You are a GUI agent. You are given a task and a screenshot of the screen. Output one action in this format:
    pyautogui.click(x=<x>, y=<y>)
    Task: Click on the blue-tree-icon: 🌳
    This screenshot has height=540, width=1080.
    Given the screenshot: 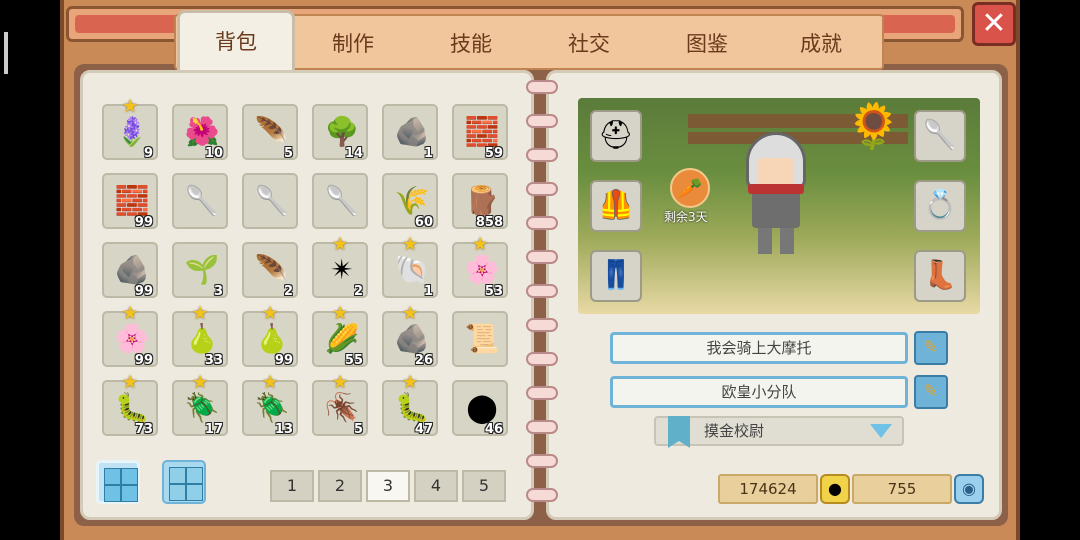 What is the action you would take?
    pyautogui.click(x=342, y=131)
    